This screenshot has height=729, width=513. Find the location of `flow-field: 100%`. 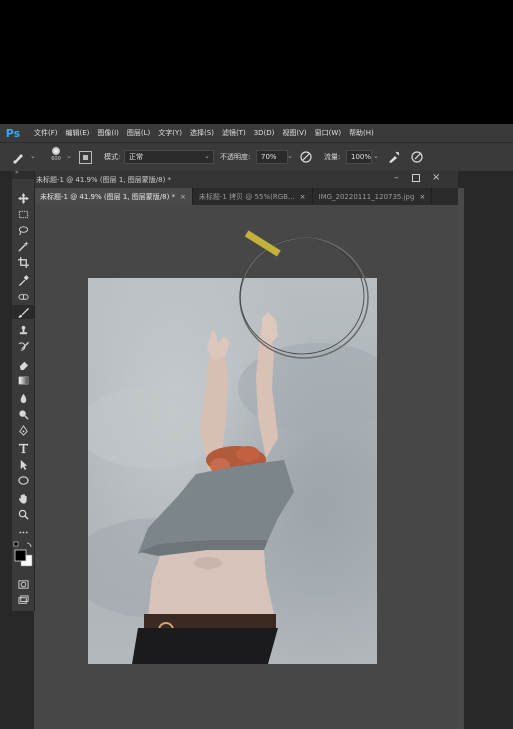

flow-field: 100% is located at coordinates (359, 157).